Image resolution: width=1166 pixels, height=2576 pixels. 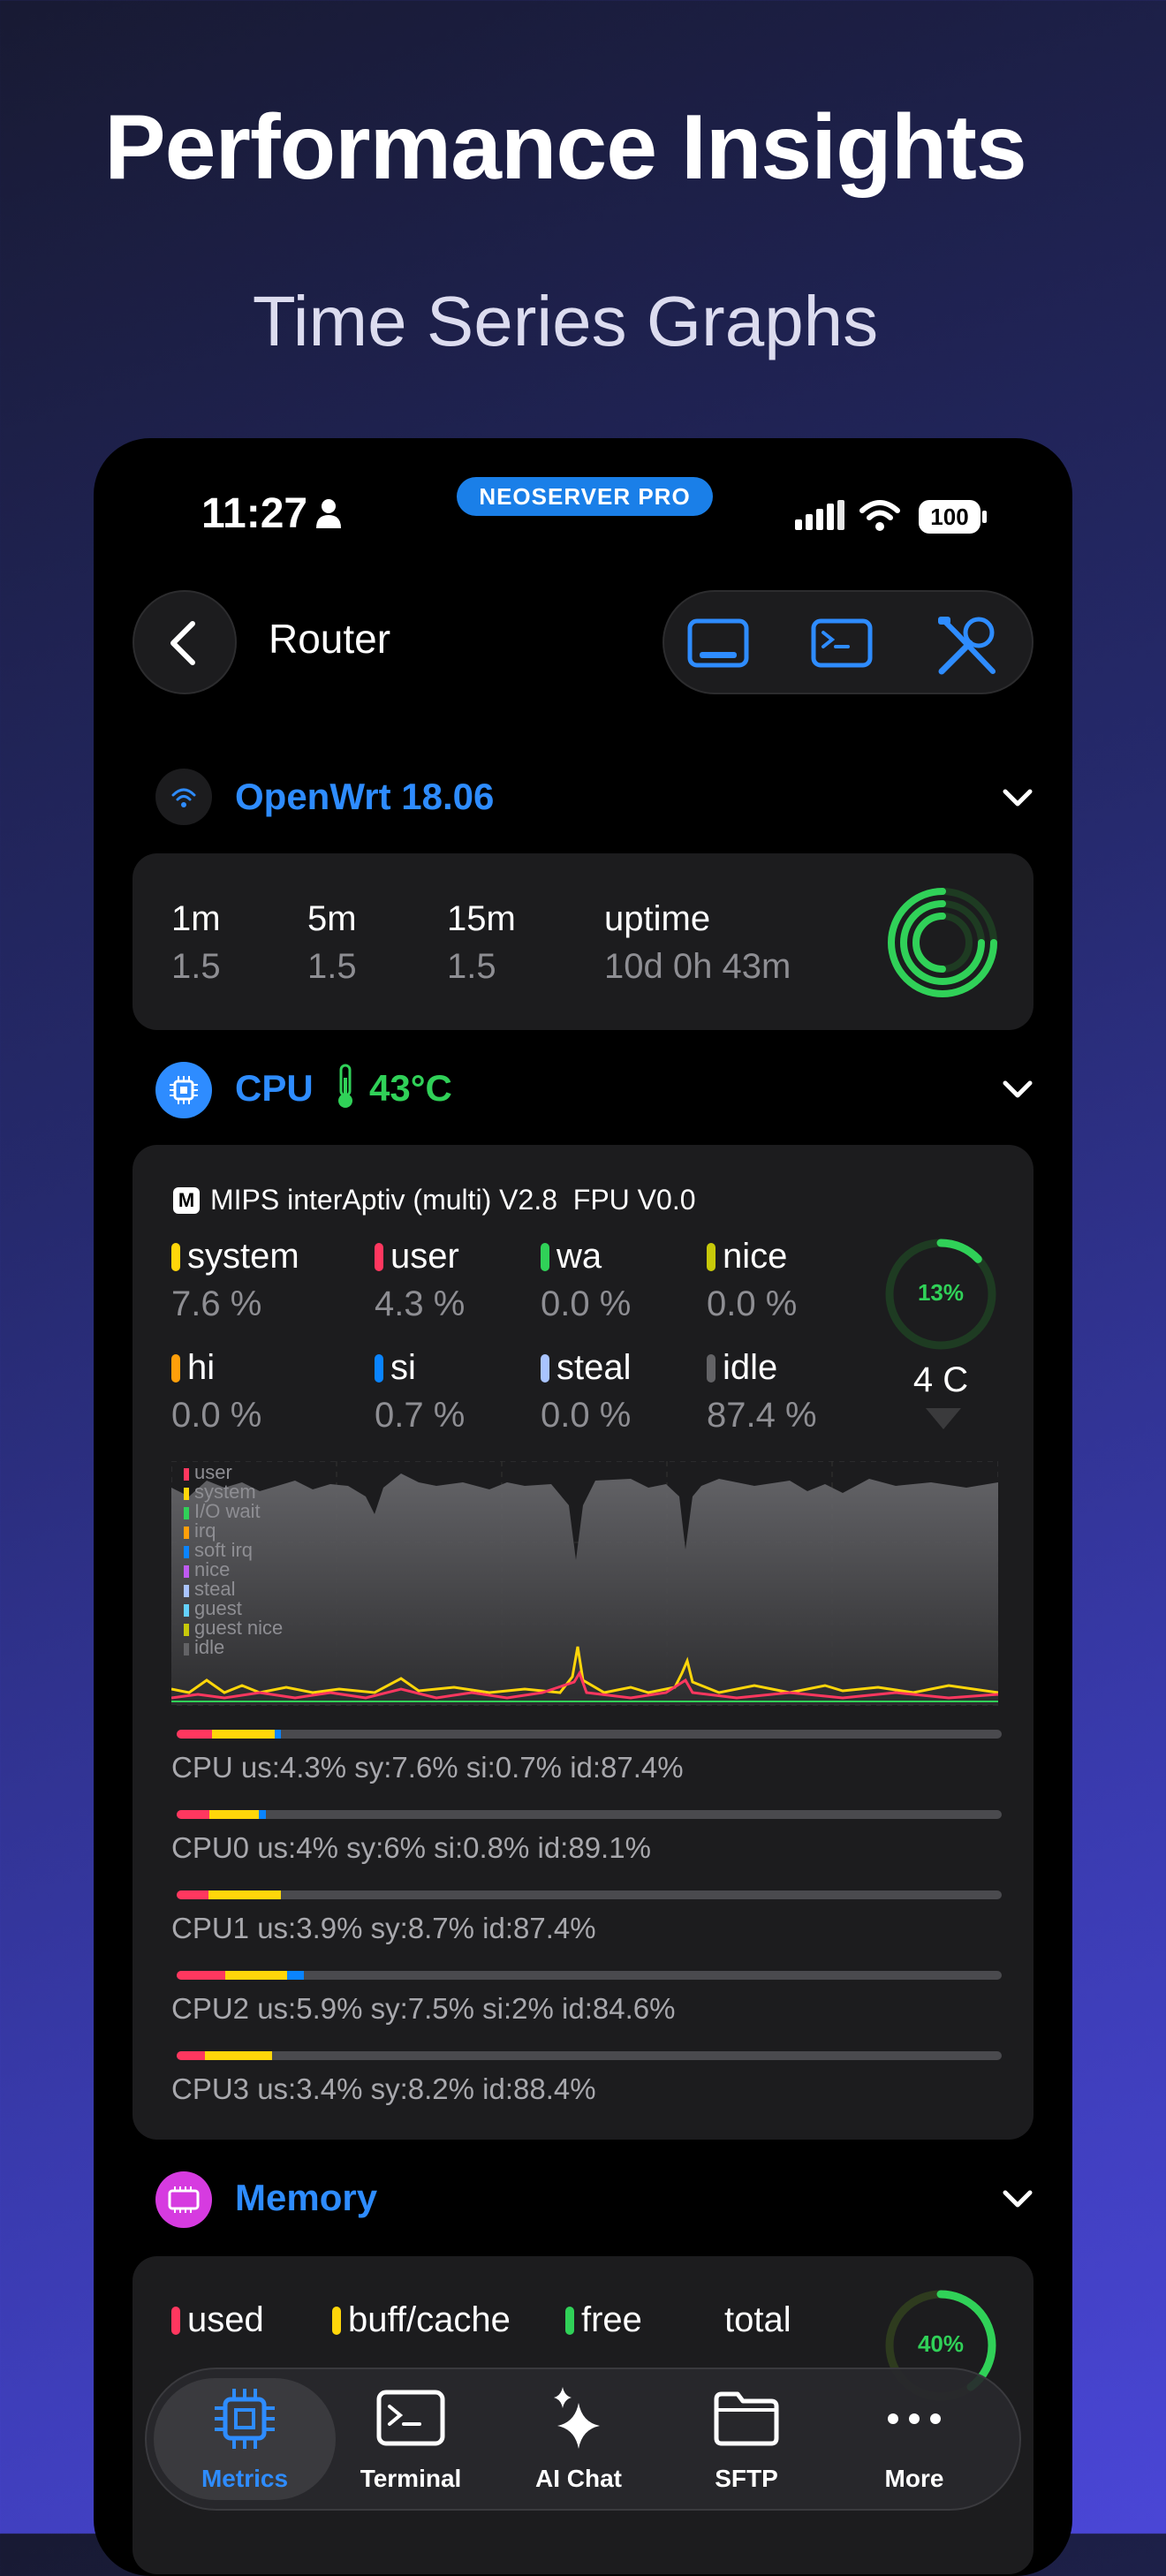 What do you see at coordinates (420, 1416) in the screenshot?
I see `cpu-stat-value: 0.7 %` at bounding box center [420, 1416].